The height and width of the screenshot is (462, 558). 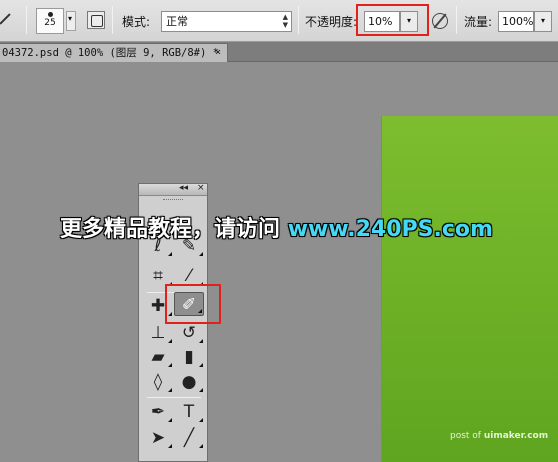 I want to click on options-bar: 25 模式: 正常 ▲▼ 不透明度: 10% ▾ 流量: 100% ▾, so click(x=279, y=21).